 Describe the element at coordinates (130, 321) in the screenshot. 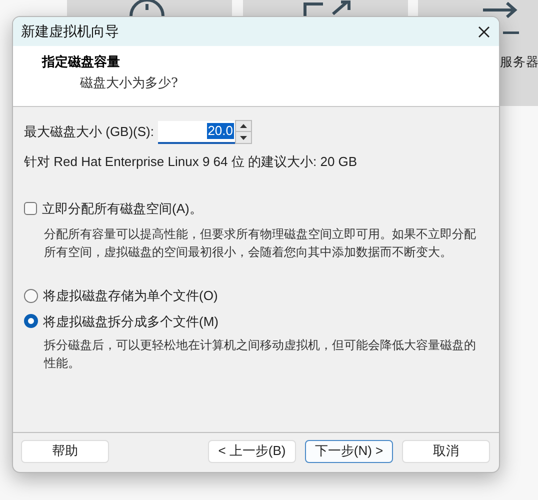

I see `radio-label: 将虚拟磁盘拆分成多个文件(M)` at that location.